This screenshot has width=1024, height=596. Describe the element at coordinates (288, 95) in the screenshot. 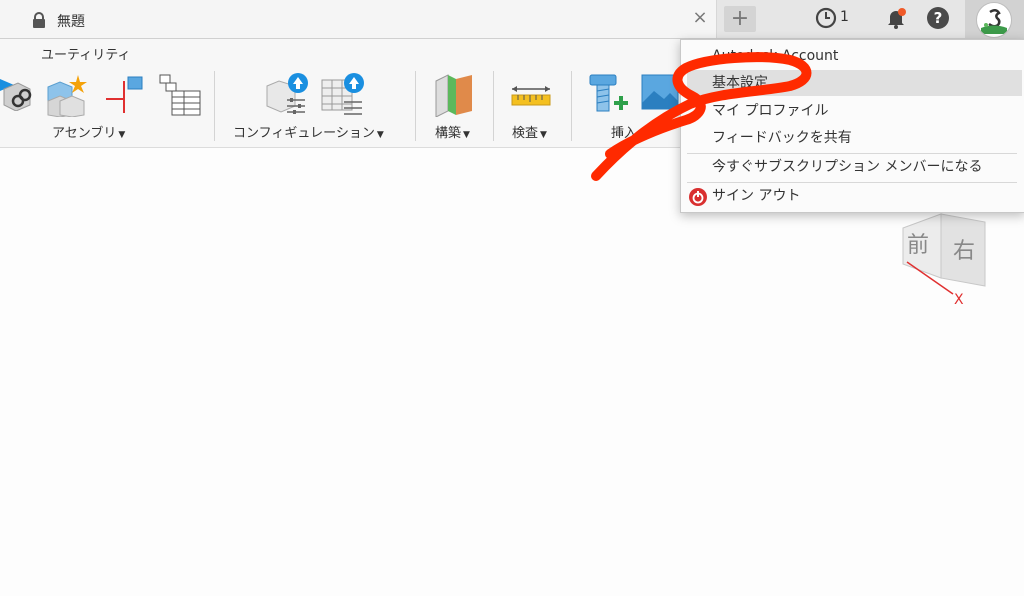

I see `configure-icon` at that location.